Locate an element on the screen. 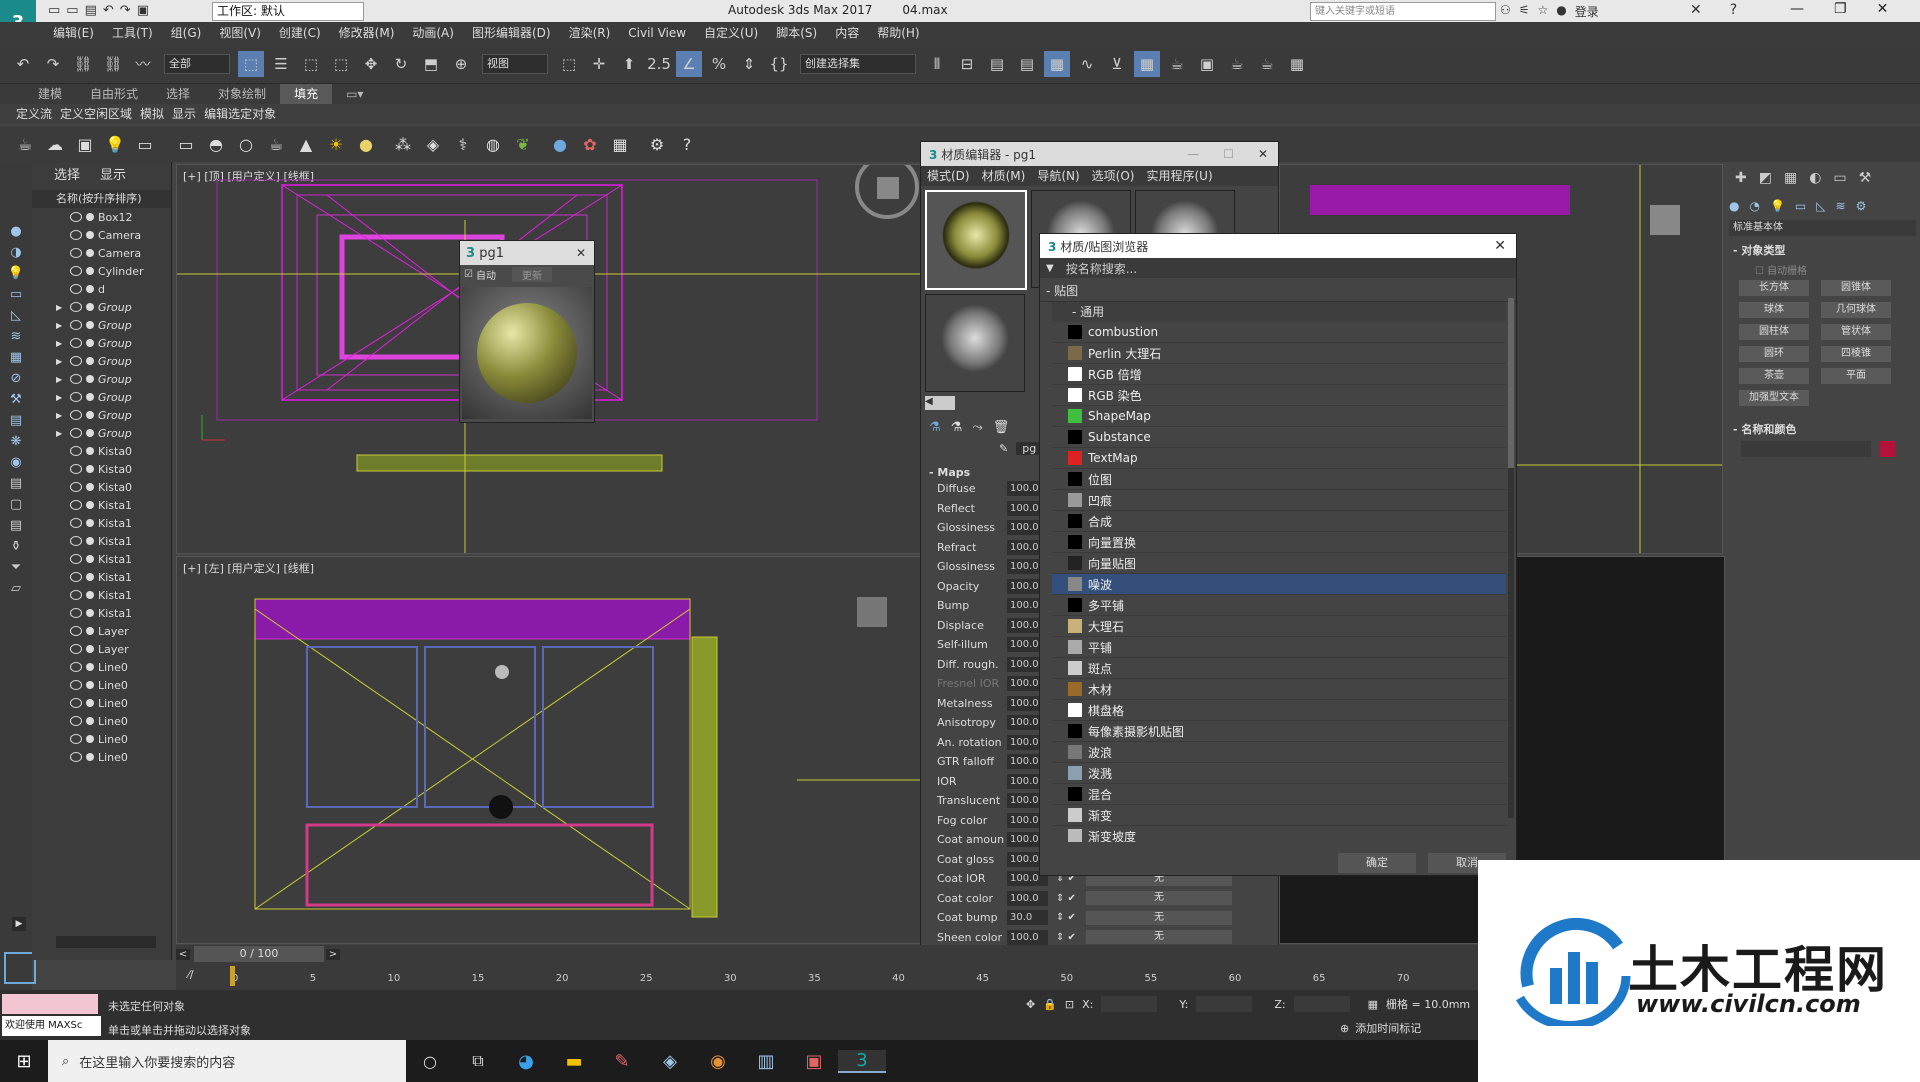  update-button: 更新 is located at coordinates (531, 274).